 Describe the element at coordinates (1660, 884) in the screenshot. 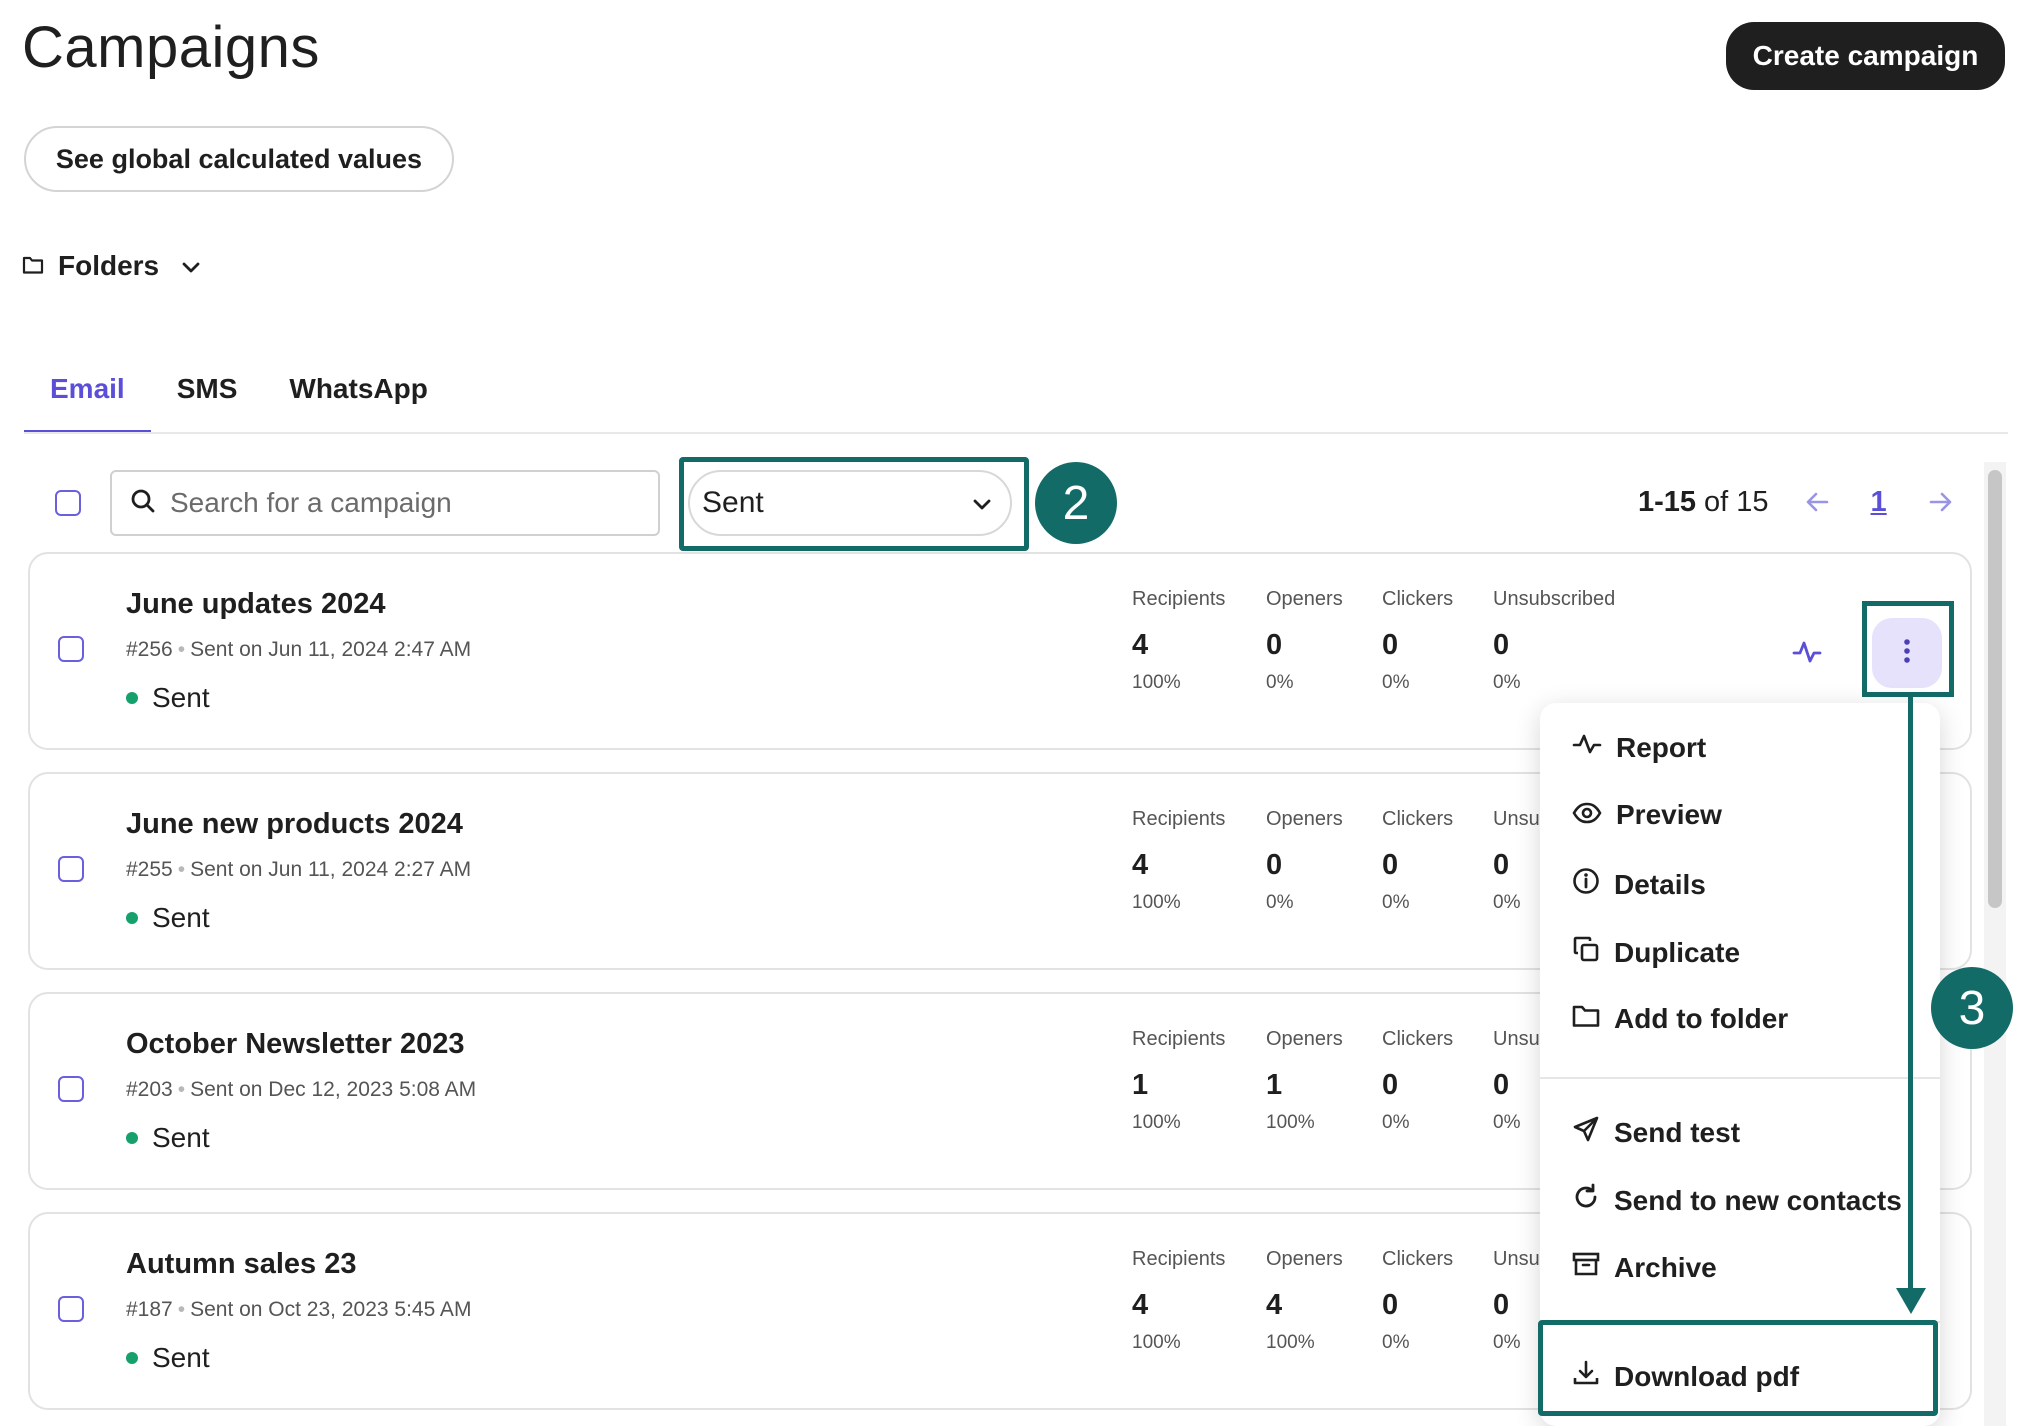

I see `menu-label: Details` at that location.